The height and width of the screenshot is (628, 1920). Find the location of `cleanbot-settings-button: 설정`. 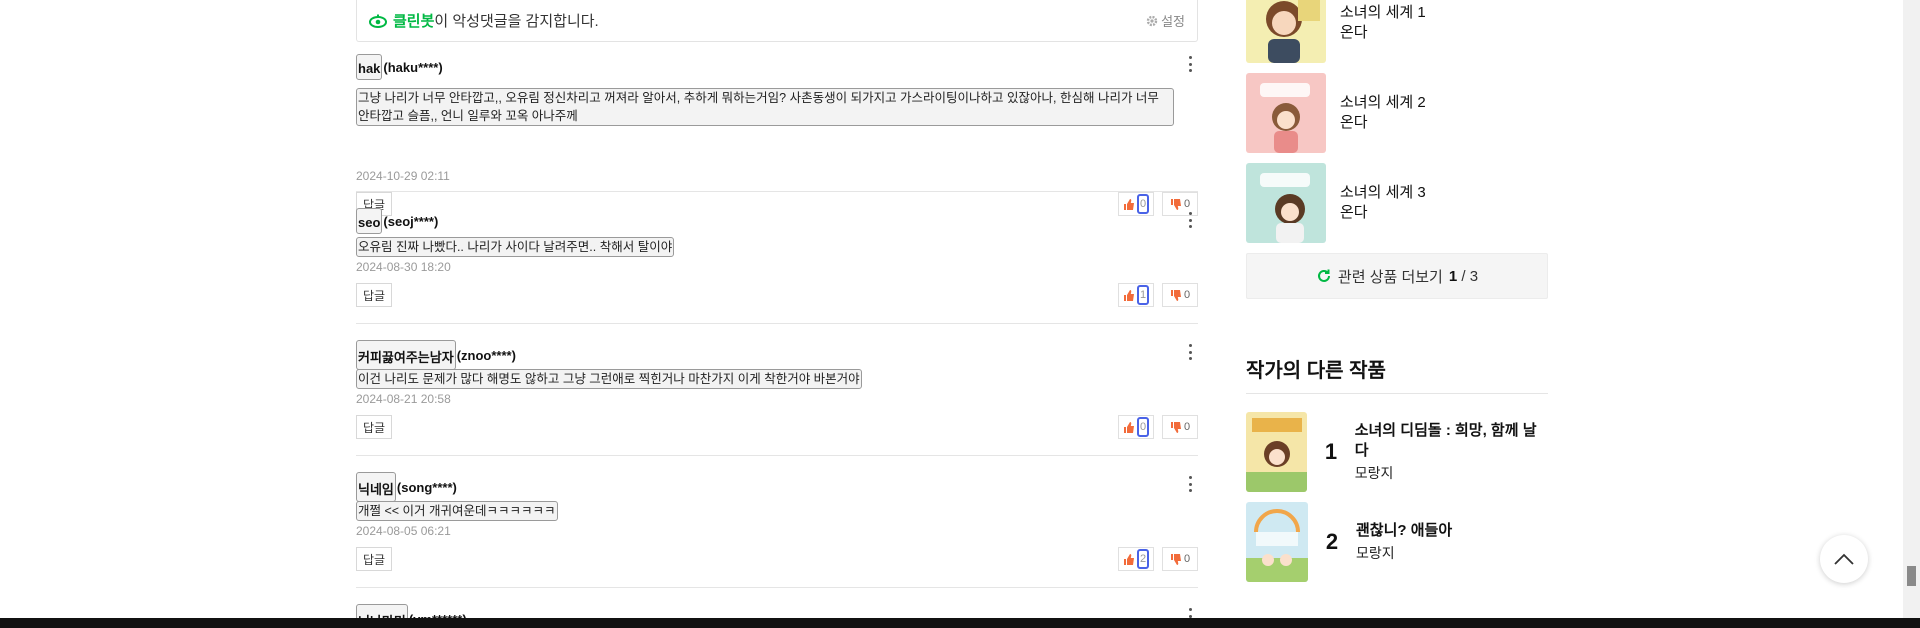

cleanbot-settings-button: 설정 is located at coordinates (1165, 20).